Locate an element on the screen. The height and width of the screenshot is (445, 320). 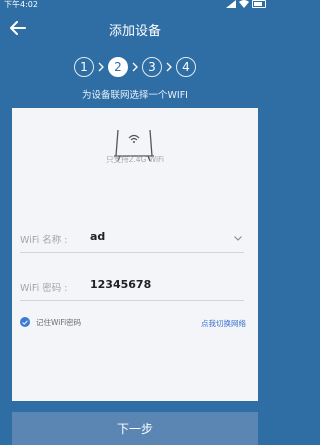
battery-icon is located at coordinates (259, 4).